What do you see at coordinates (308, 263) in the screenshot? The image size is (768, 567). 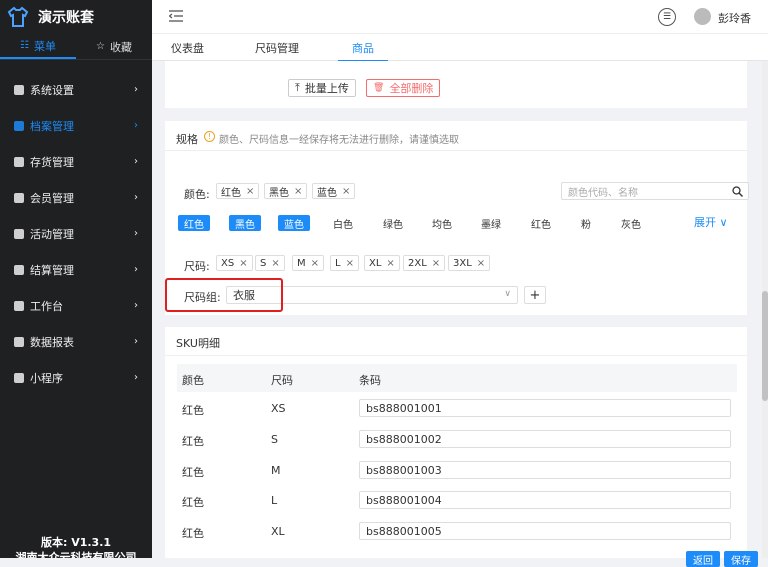 I see `size-tag: M ×` at bounding box center [308, 263].